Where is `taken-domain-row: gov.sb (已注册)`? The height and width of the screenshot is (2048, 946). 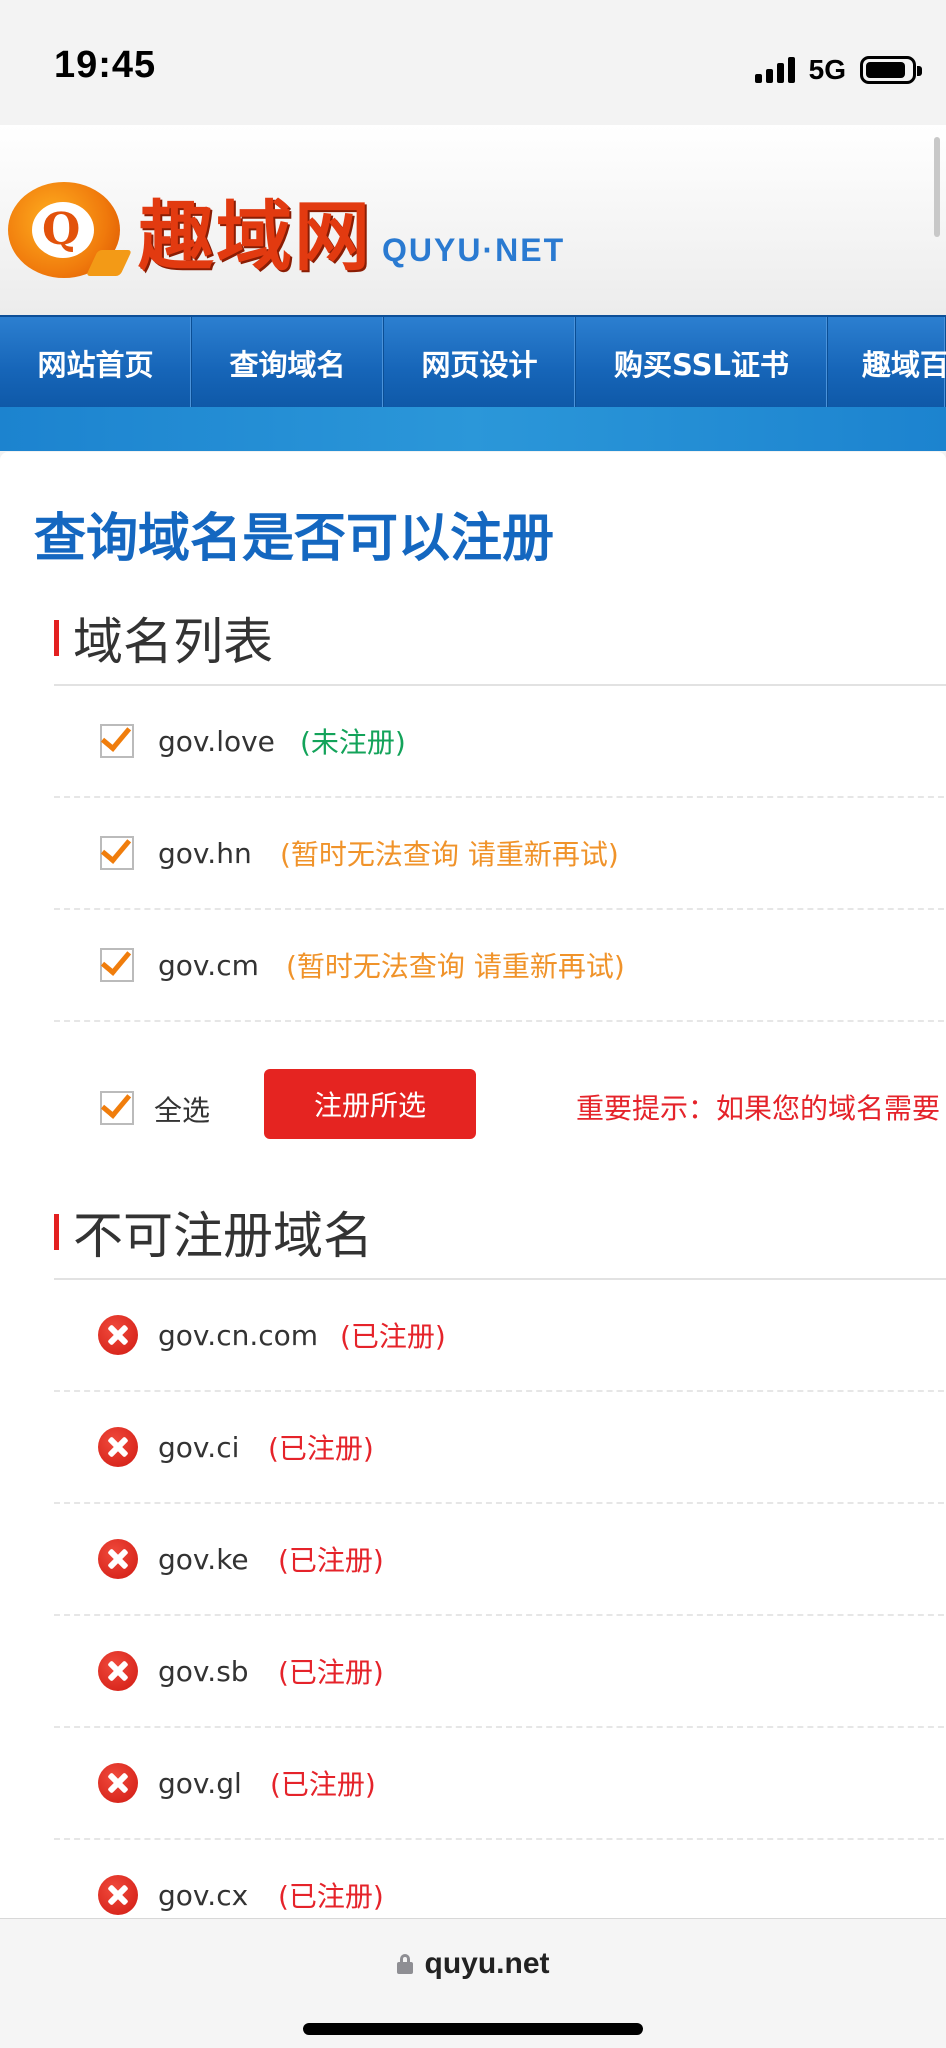 taken-domain-row: gov.sb (已注册) is located at coordinates (500, 1672).